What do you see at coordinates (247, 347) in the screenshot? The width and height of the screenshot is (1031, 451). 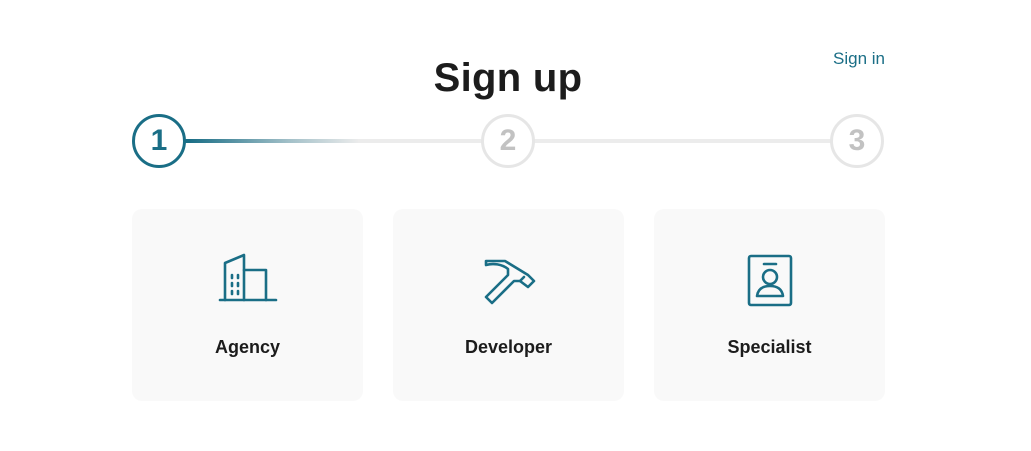 I see `agency-label: Agency` at bounding box center [247, 347].